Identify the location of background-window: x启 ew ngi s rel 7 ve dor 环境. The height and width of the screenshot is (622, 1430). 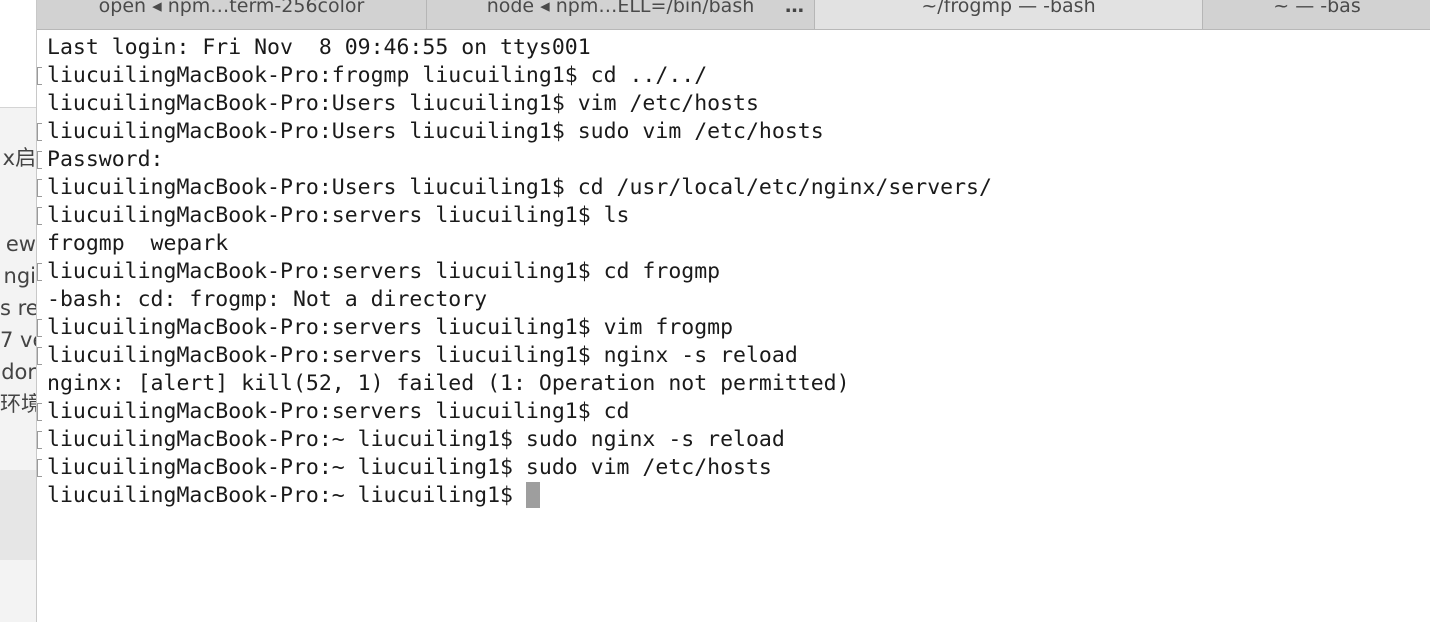
(18, 311).